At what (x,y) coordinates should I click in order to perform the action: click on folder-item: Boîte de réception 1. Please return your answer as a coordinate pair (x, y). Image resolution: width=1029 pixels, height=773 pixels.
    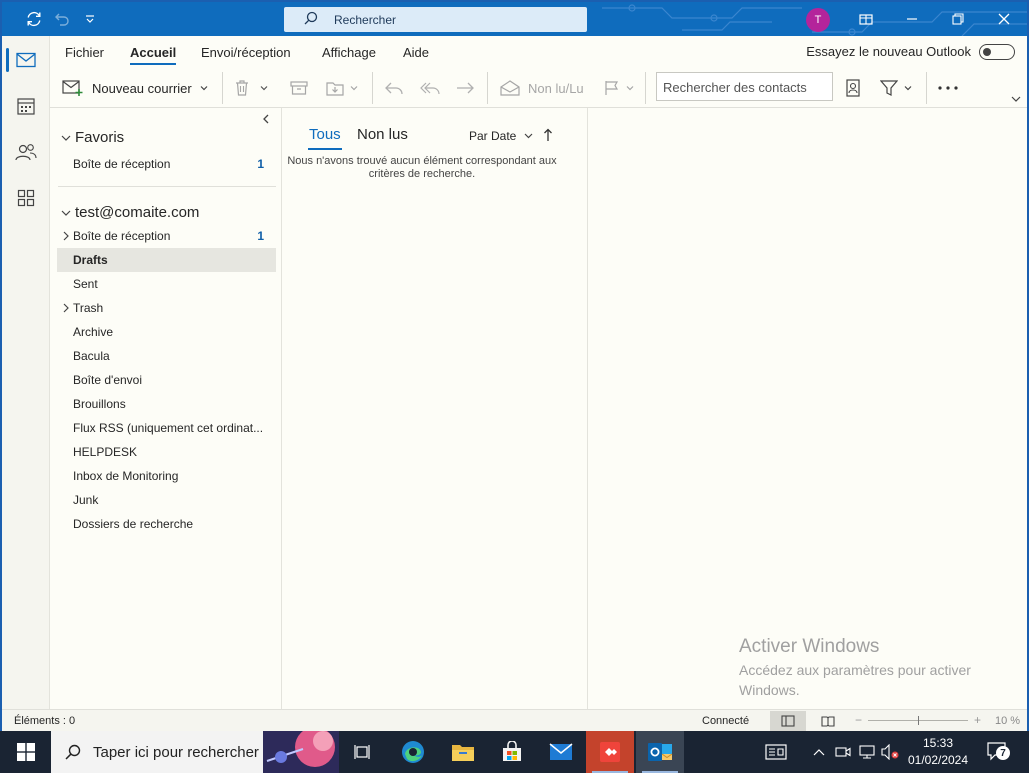
    Looking at the image, I should click on (166, 236).